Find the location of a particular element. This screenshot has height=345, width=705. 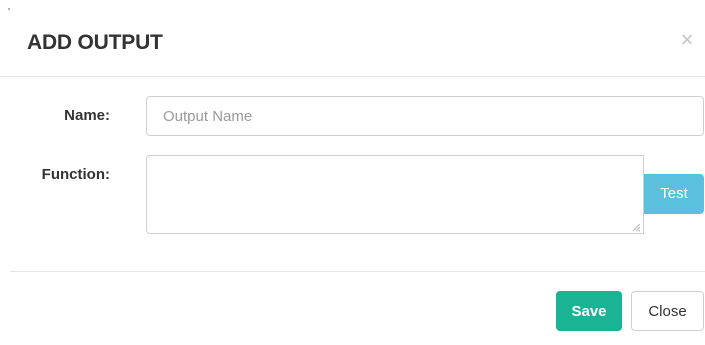

resize-grip-icon is located at coordinates (636, 227).